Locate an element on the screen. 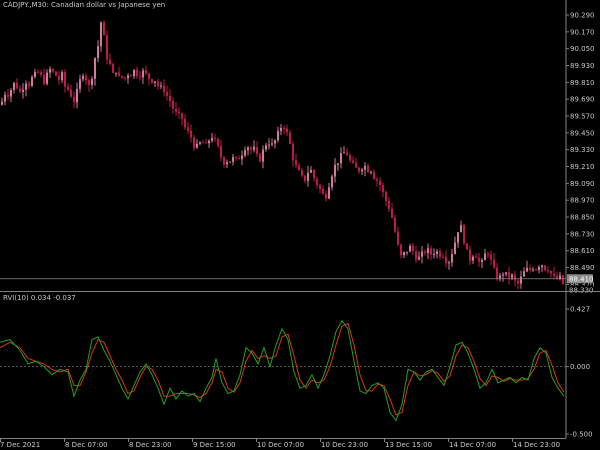 Image resolution: width=600 pixels, height=450 pixels. price-tick-label: 89.450 is located at coordinates (582, 133).